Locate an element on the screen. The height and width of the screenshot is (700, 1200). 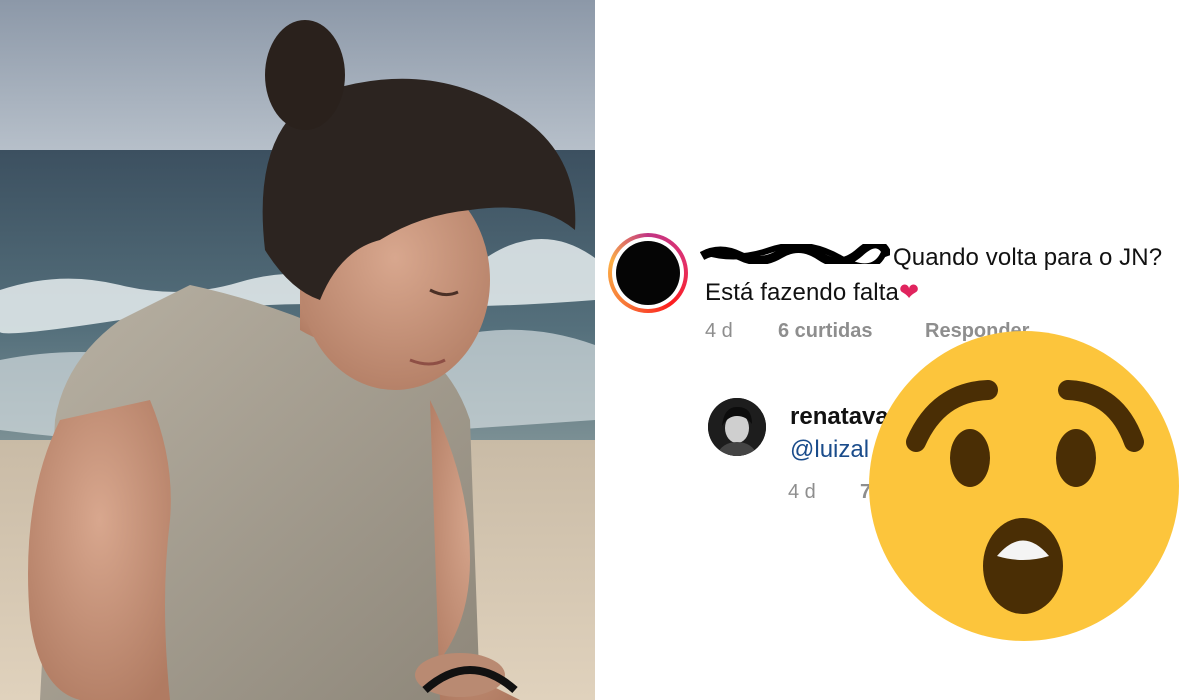
profile-photo-icon is located at coordinates (737, 427).